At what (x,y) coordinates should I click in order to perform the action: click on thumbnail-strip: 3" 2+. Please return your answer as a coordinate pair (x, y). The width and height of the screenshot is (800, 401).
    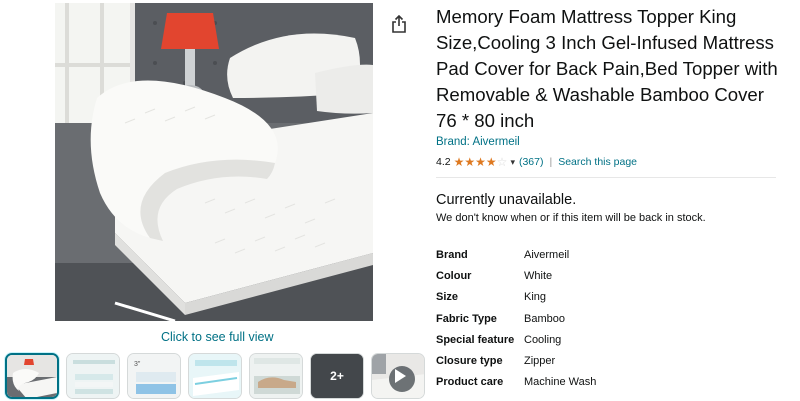
    Looking at the image, I should click on (215, 377).